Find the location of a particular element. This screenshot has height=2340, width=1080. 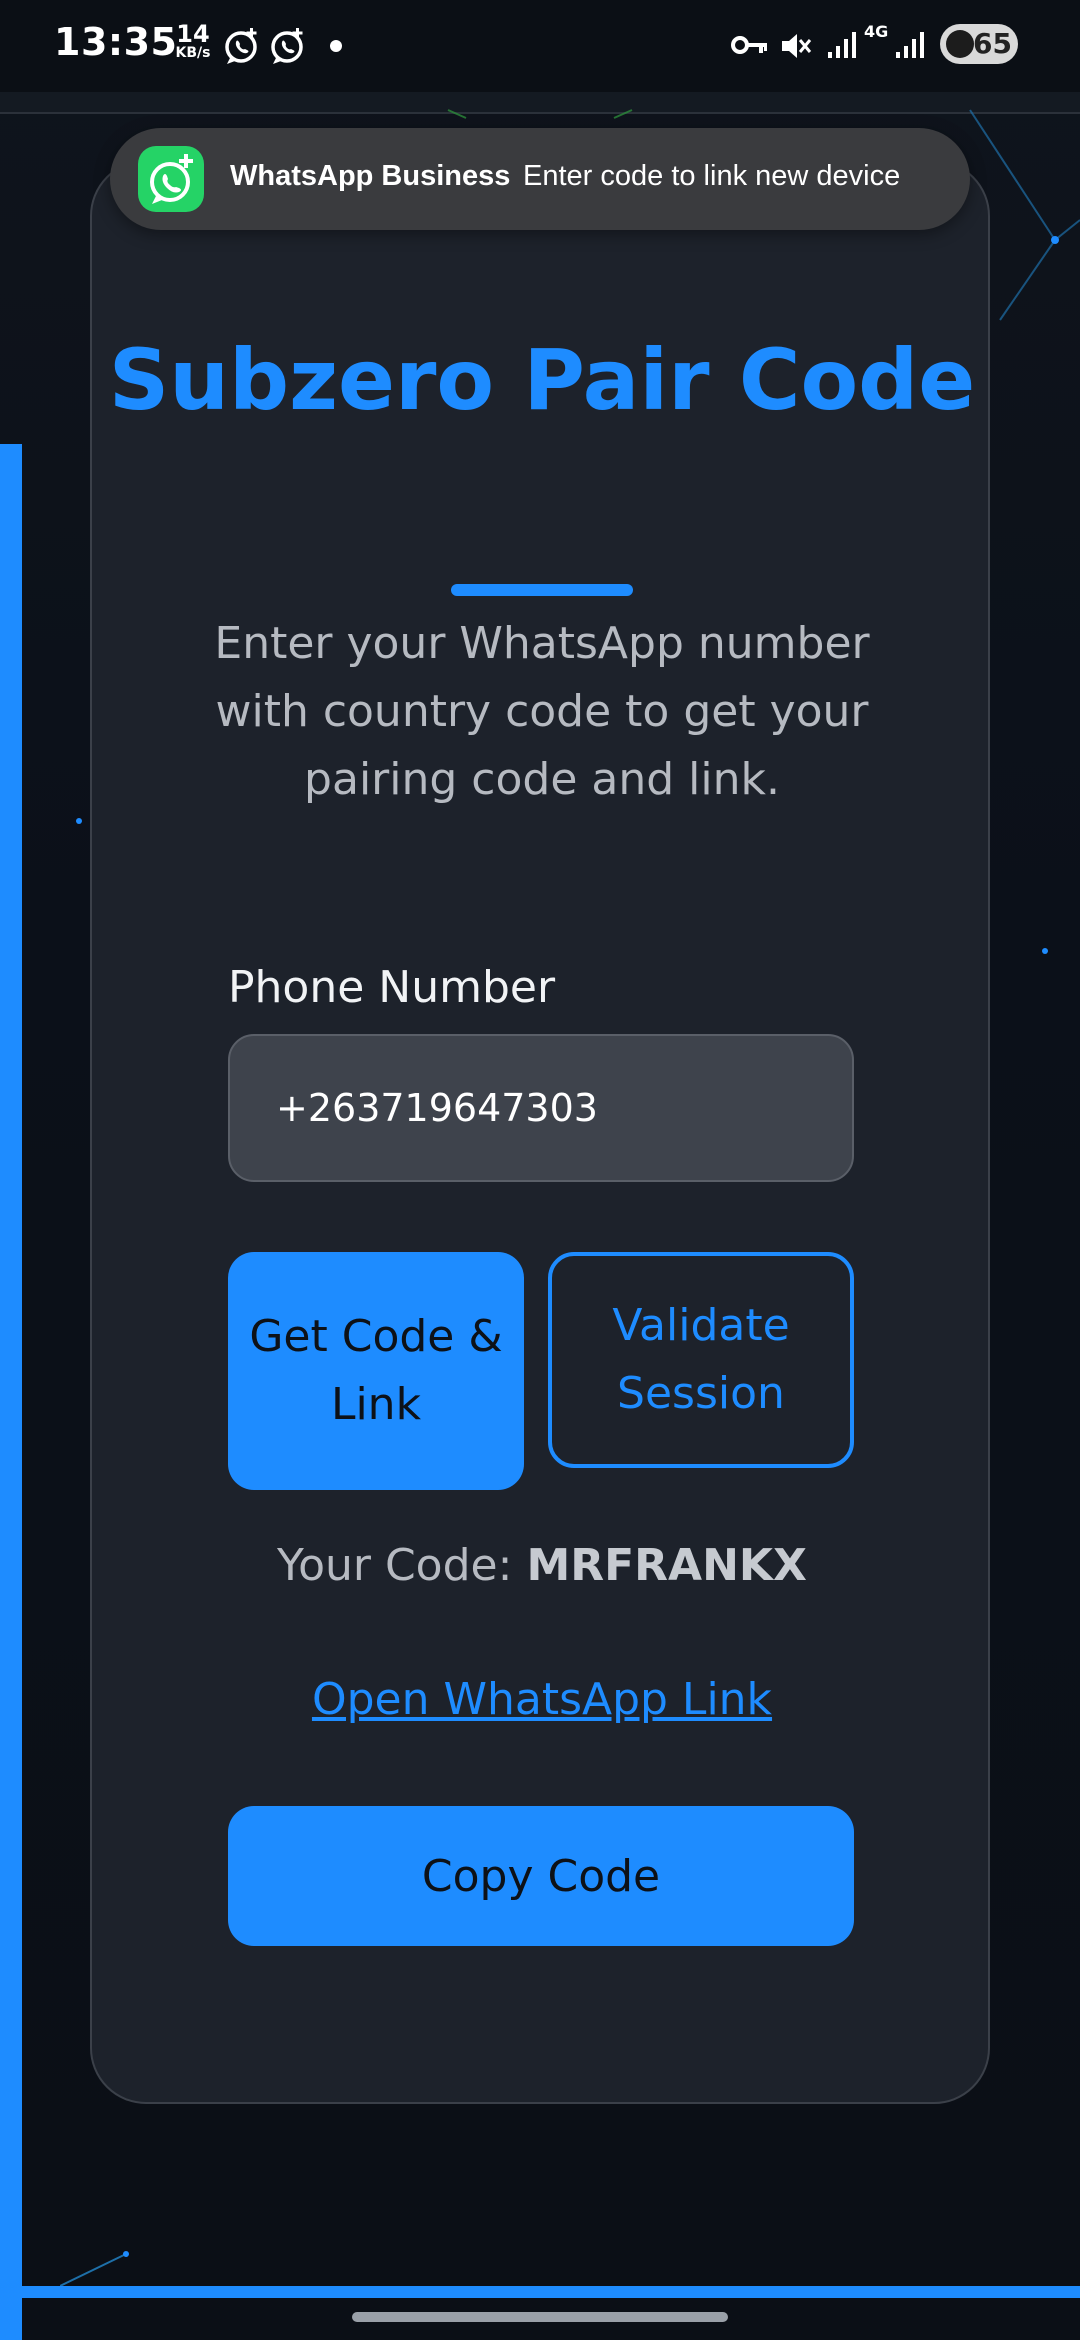

status-bar: 13:35 14 KB/s 4G 65 is located at coordinates (540, 46).